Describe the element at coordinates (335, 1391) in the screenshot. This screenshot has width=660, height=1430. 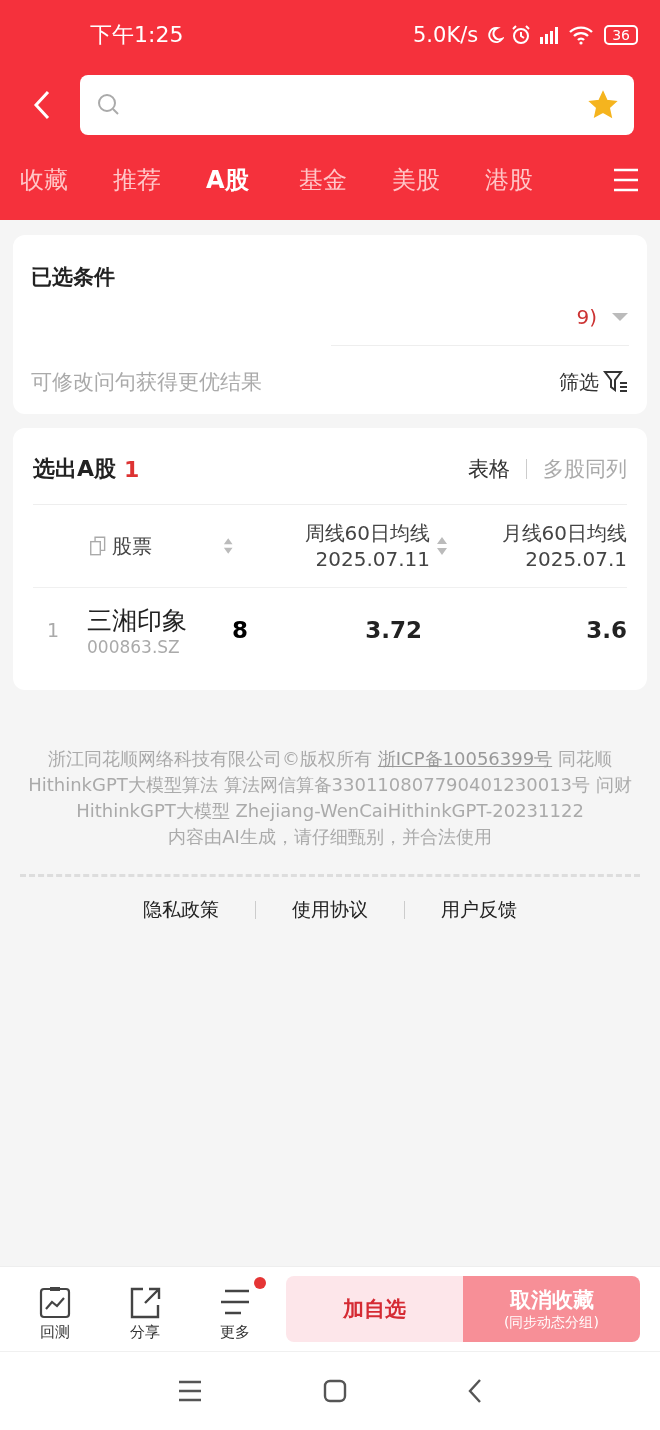
I see `home-icon` at that location.